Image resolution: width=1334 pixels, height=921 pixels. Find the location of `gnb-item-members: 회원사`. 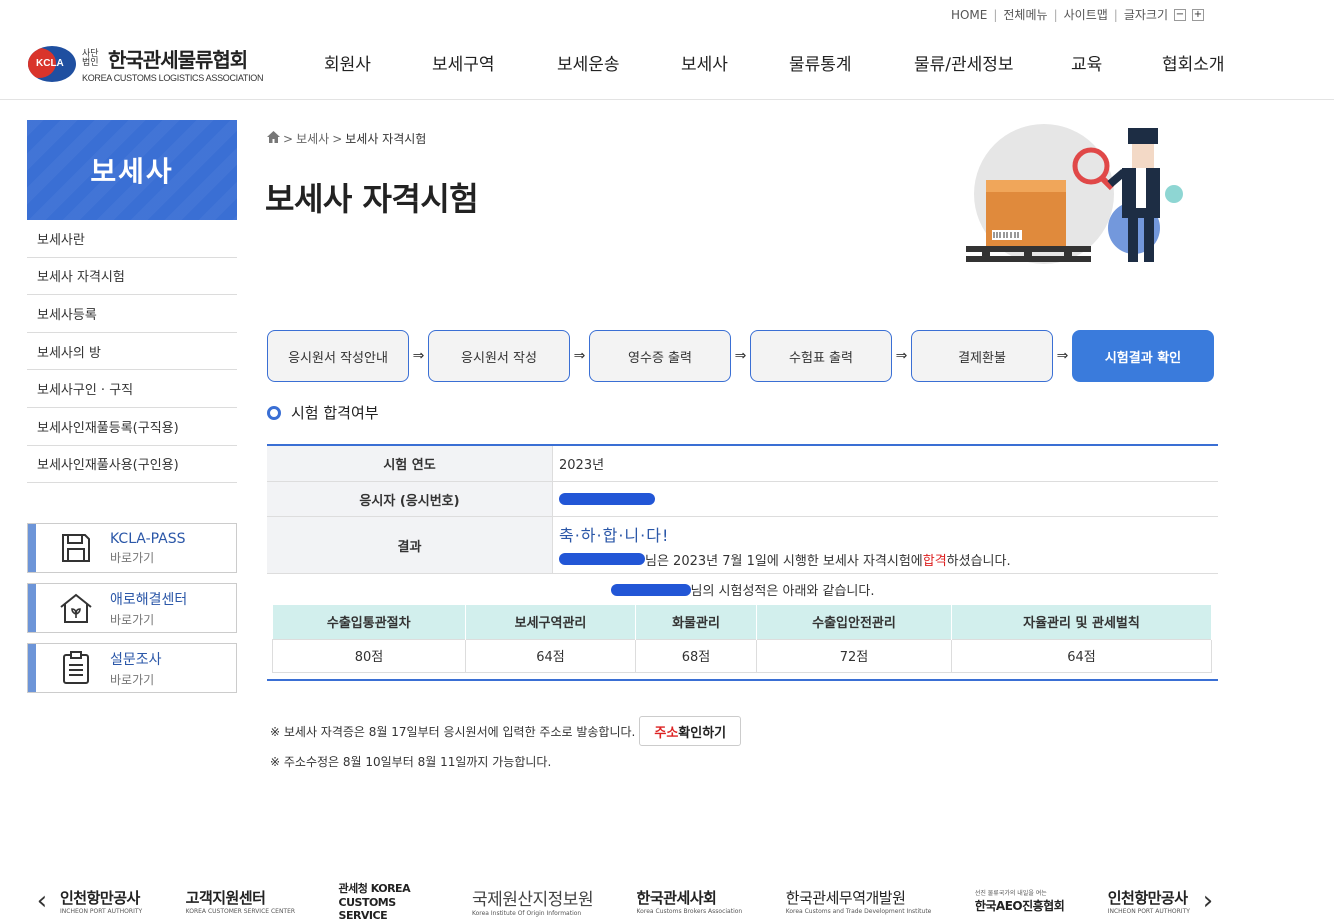

gnb-item-members: 회원사 is located at coordinates (366, 62).